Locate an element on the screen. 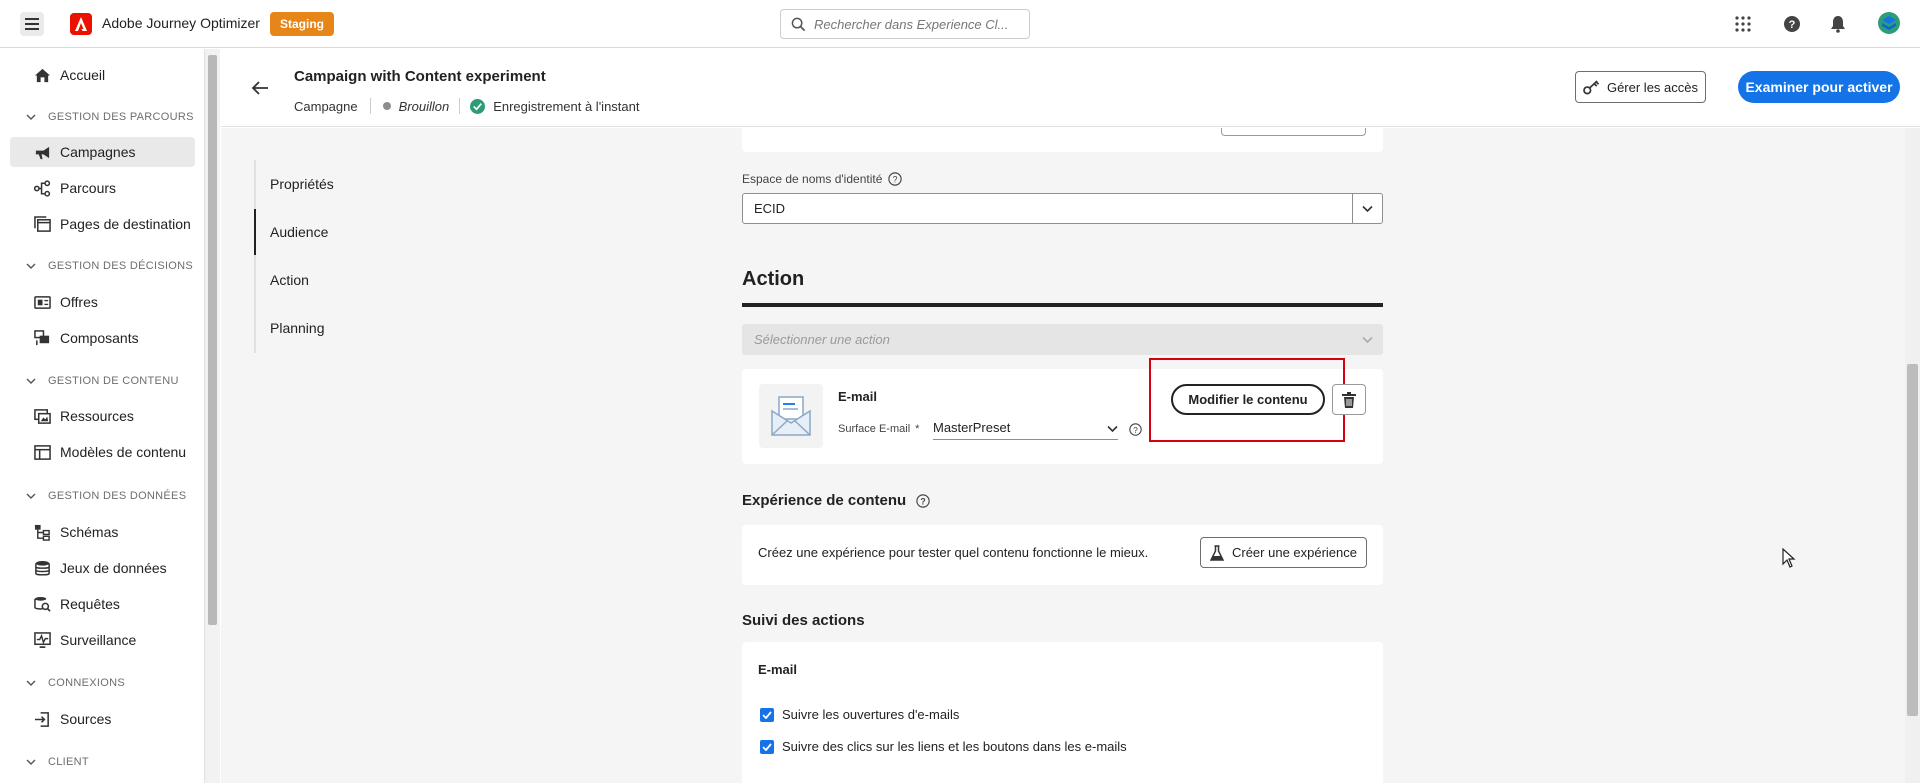  adobe-logo-icon is located at coordinates (81, 24).